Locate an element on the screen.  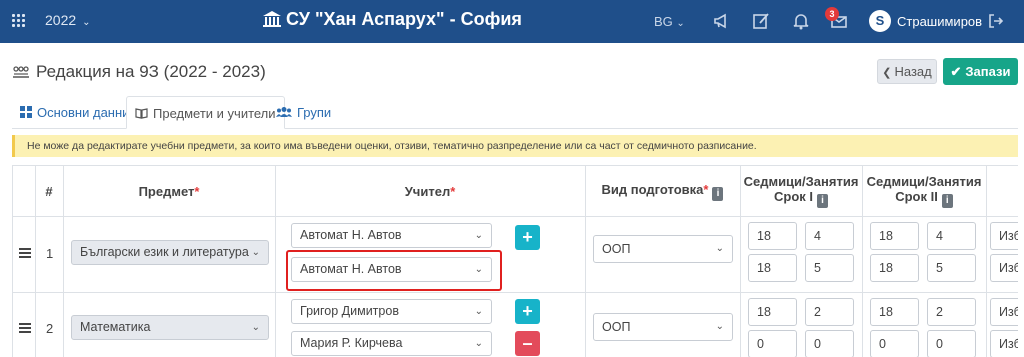
megaphone-icon is located at coordinates (722, 21).